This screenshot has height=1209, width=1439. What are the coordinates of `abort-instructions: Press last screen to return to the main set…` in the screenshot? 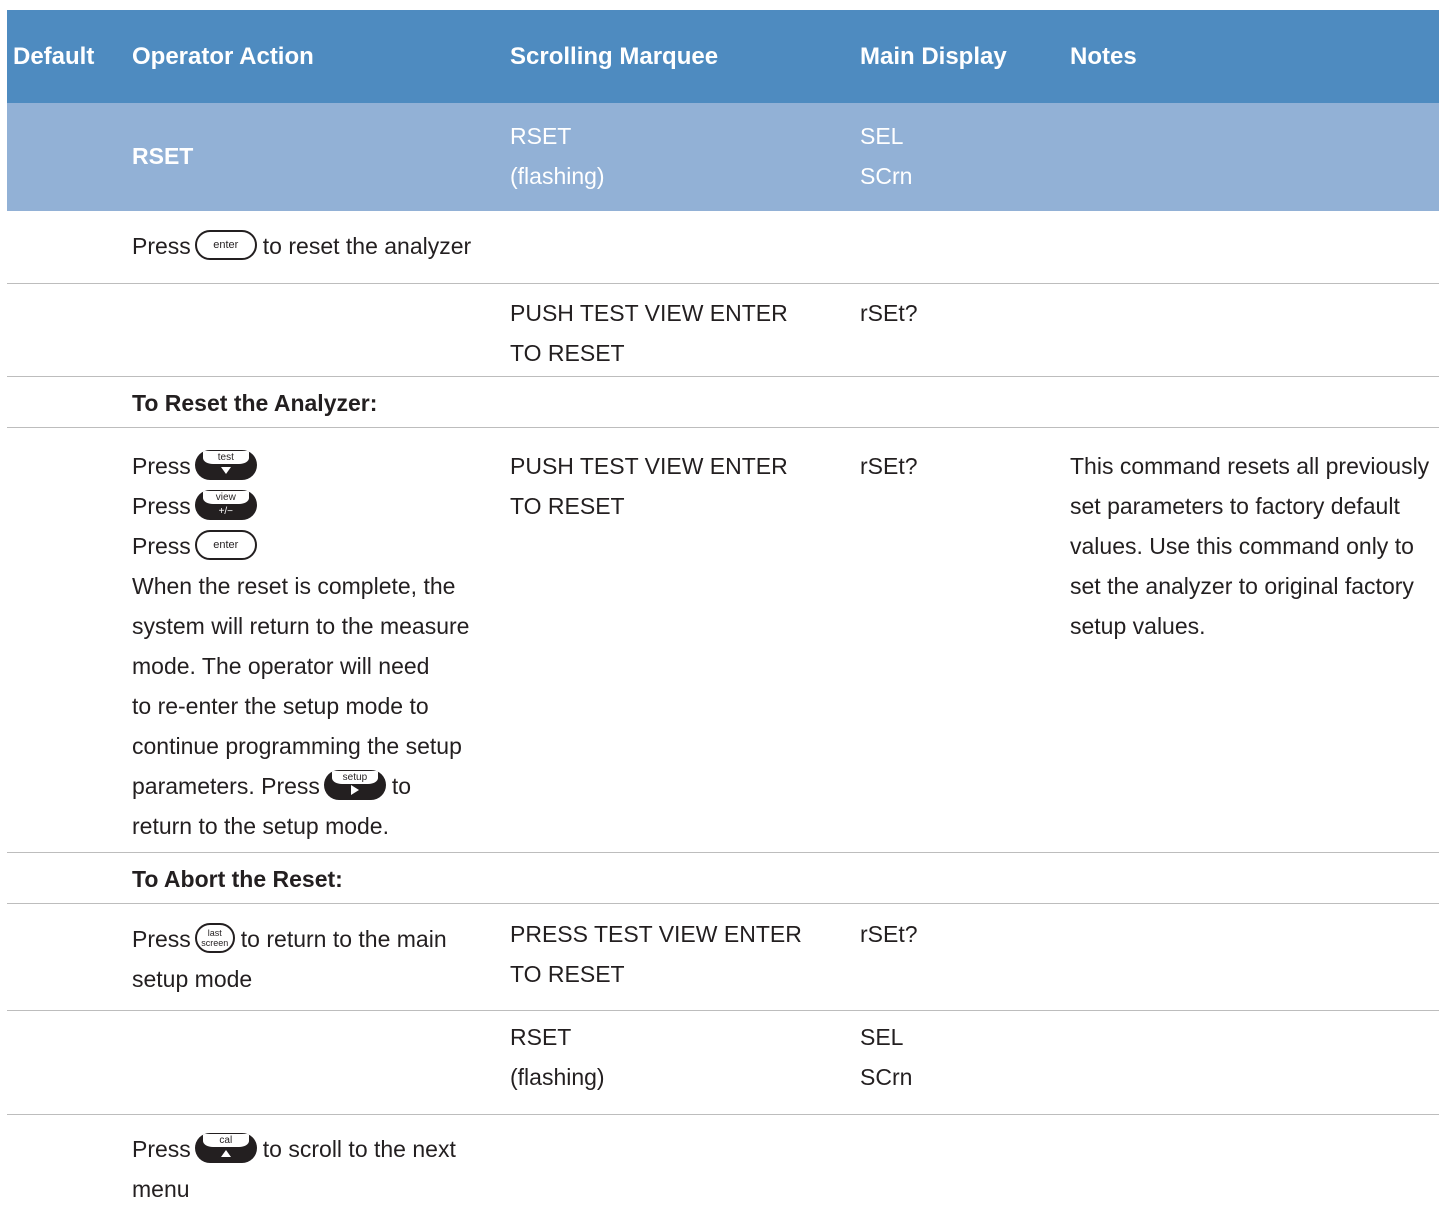 It's located at (312, 959).